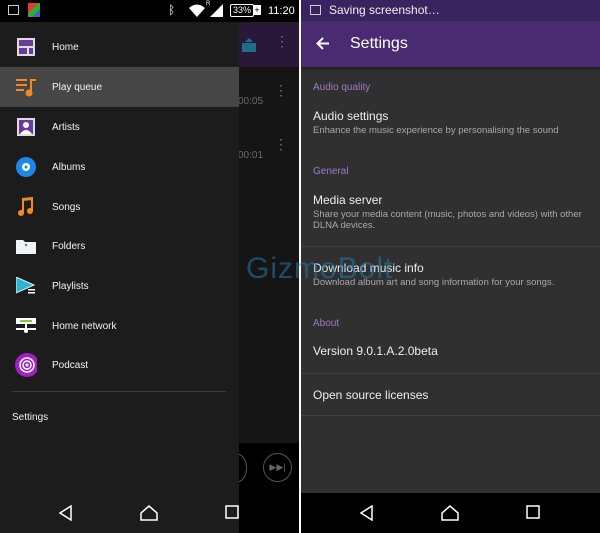  I want to click on drawer-item-artists: Artists, so click(119, 127).